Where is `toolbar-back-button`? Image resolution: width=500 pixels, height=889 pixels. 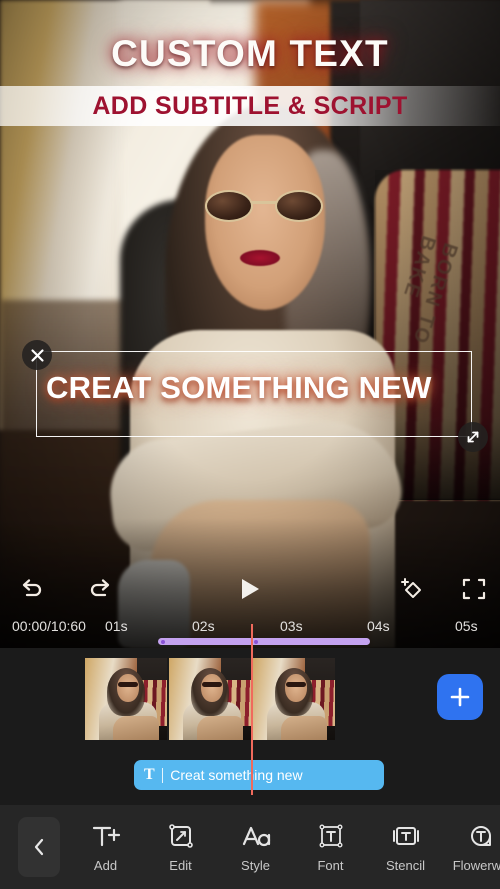 toolbar-back-button is located at coordinates (39, 847).